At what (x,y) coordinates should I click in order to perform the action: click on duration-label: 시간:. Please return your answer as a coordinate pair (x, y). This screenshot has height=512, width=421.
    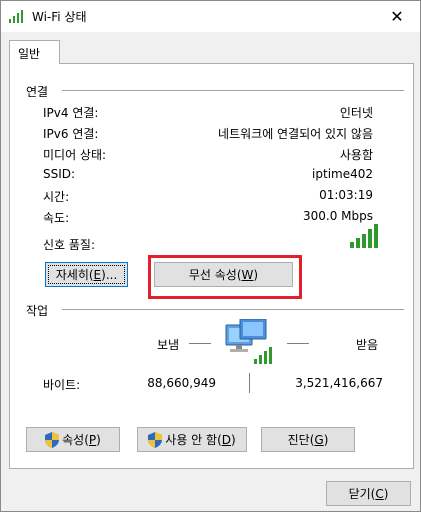
    Looking at the image, I should click on (56, 197).